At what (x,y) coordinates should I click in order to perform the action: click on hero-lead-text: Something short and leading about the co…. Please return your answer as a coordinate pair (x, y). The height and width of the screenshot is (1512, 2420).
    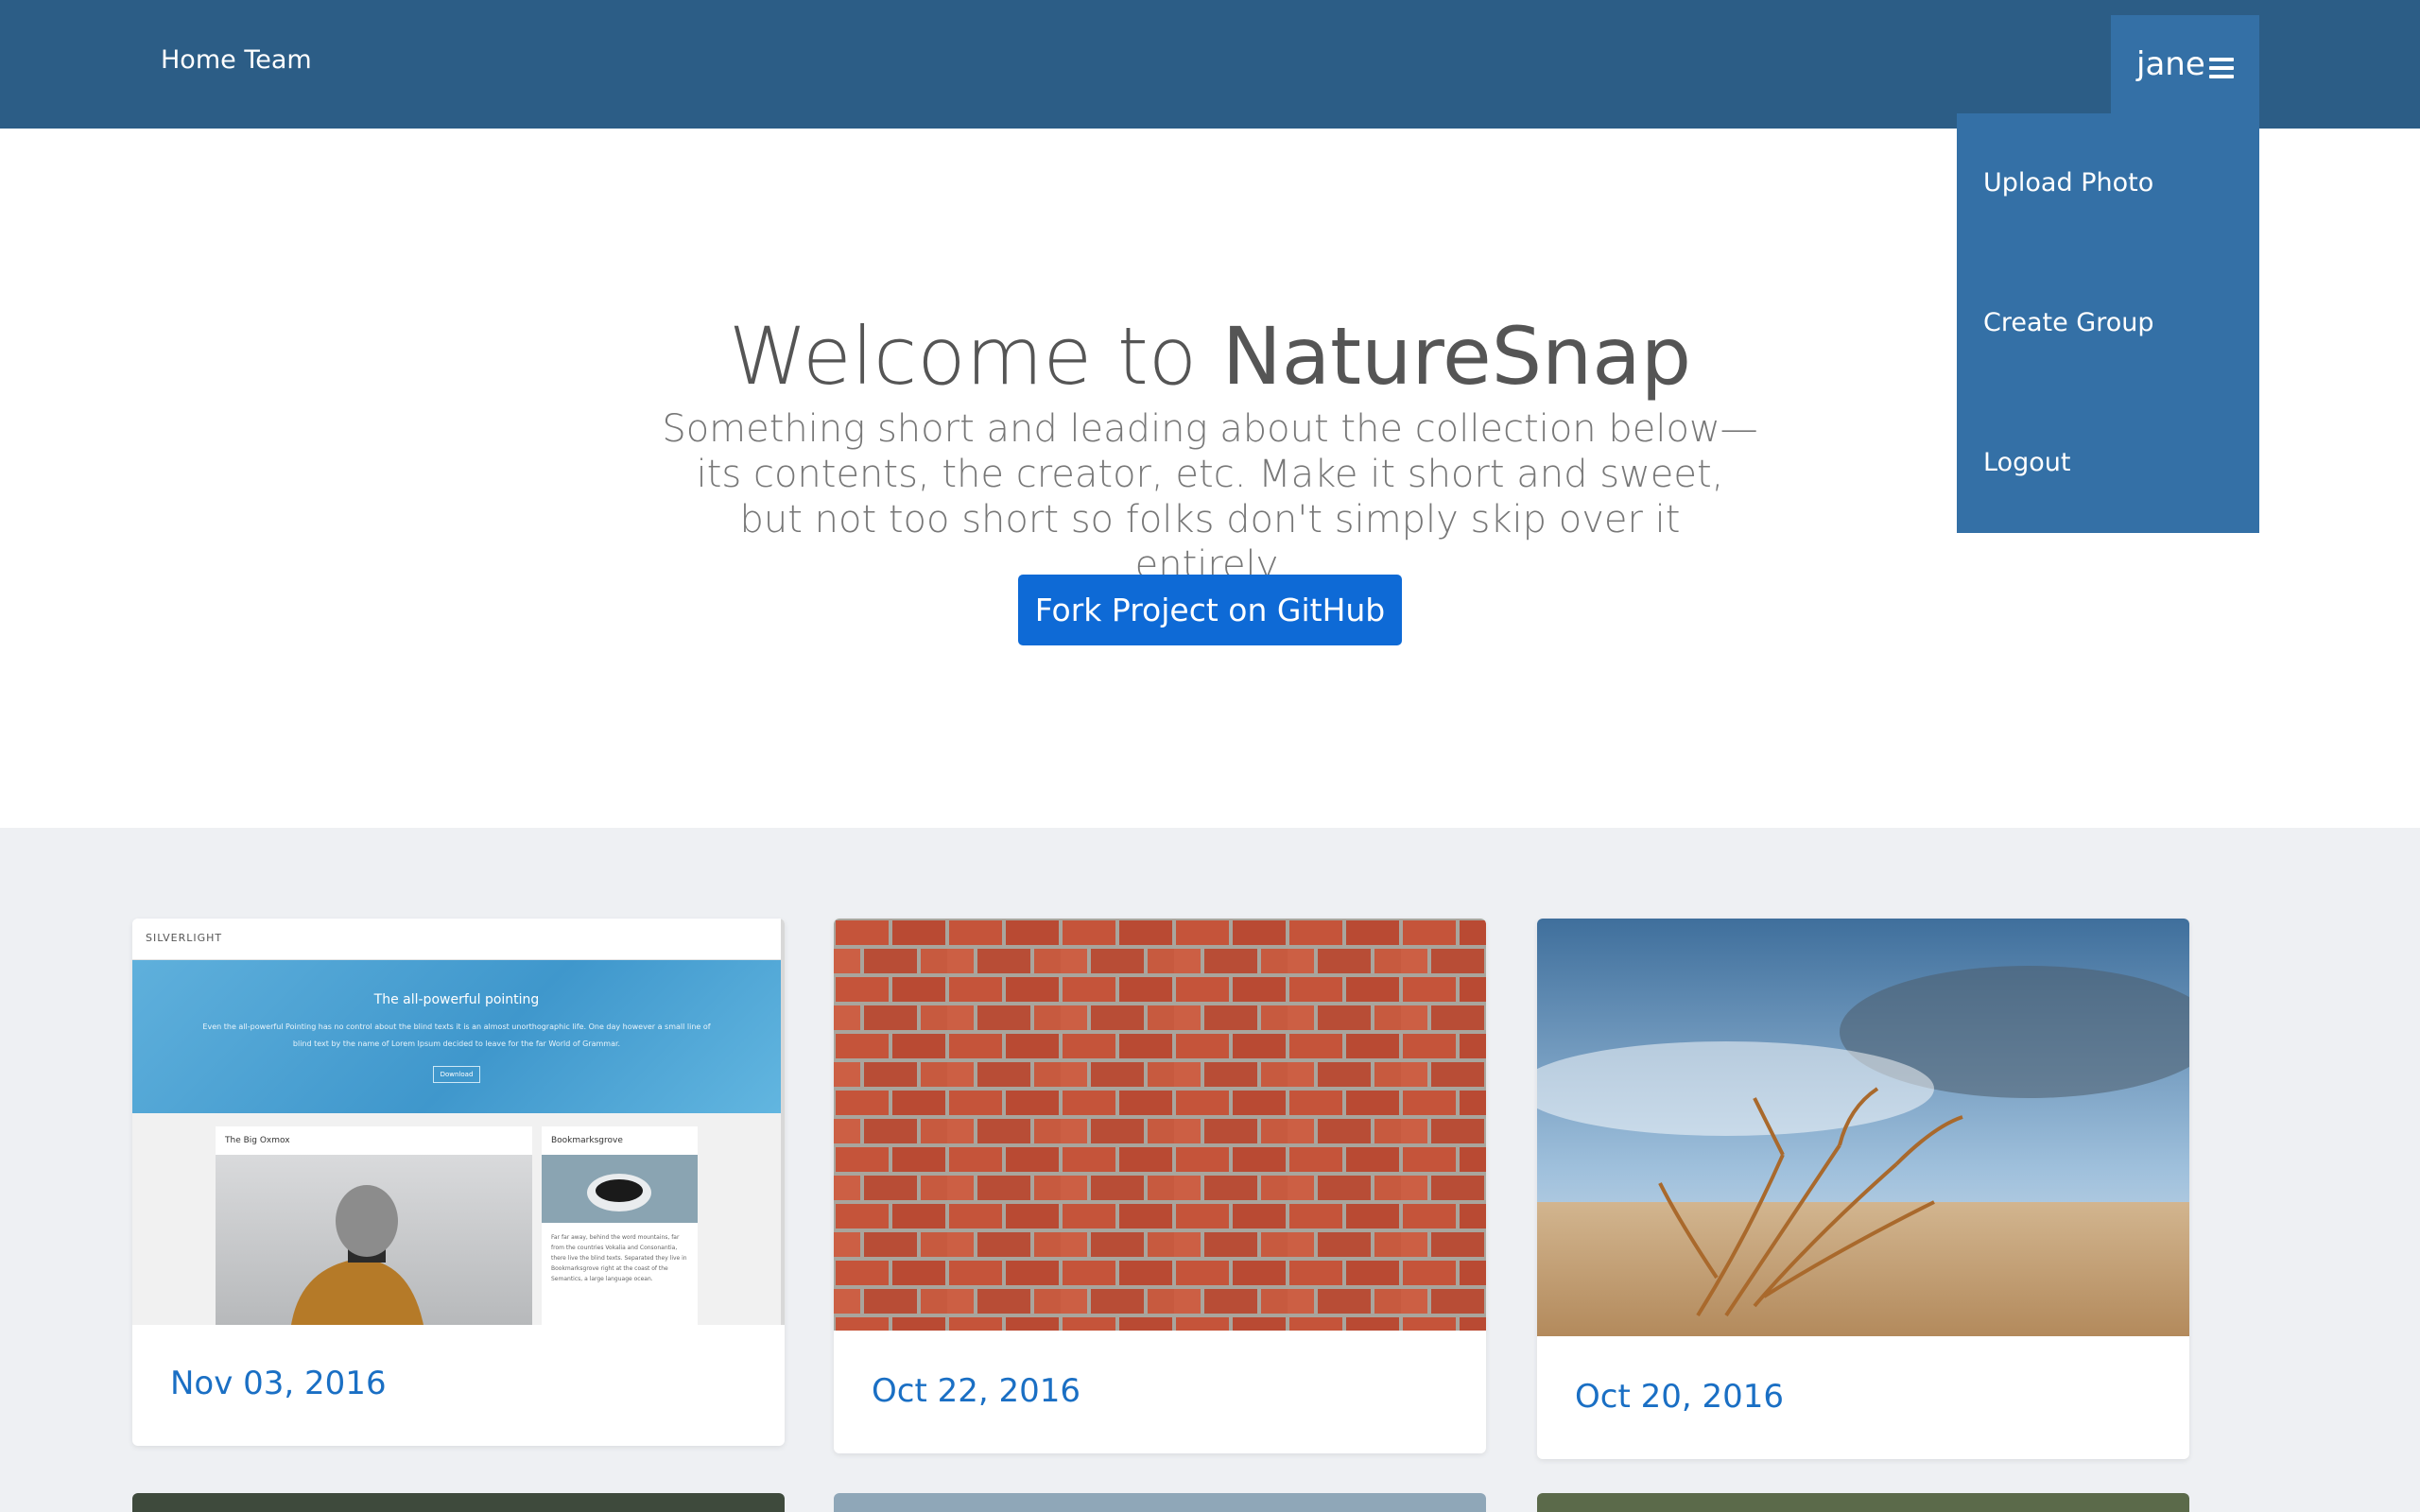
    Looking at the image, I should click on (1210, 497).